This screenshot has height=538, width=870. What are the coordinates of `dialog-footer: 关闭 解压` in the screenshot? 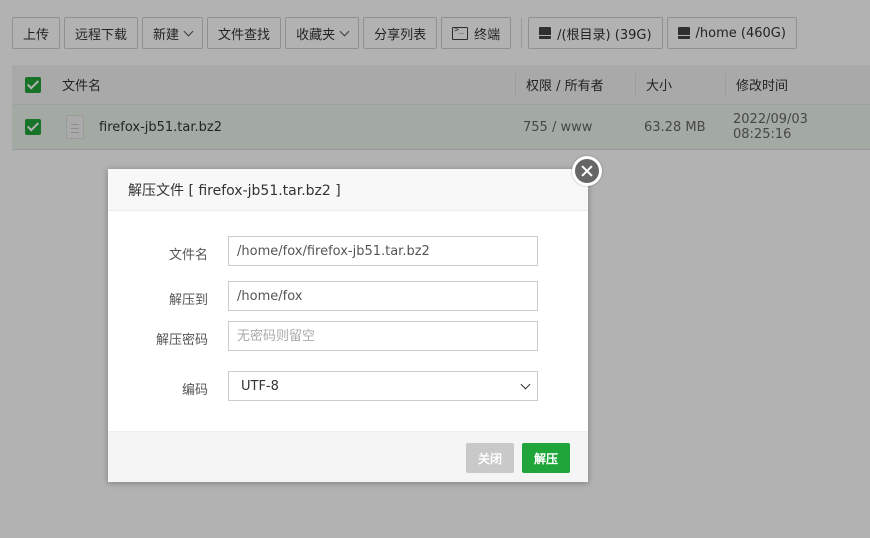 It's located at (348, 456).